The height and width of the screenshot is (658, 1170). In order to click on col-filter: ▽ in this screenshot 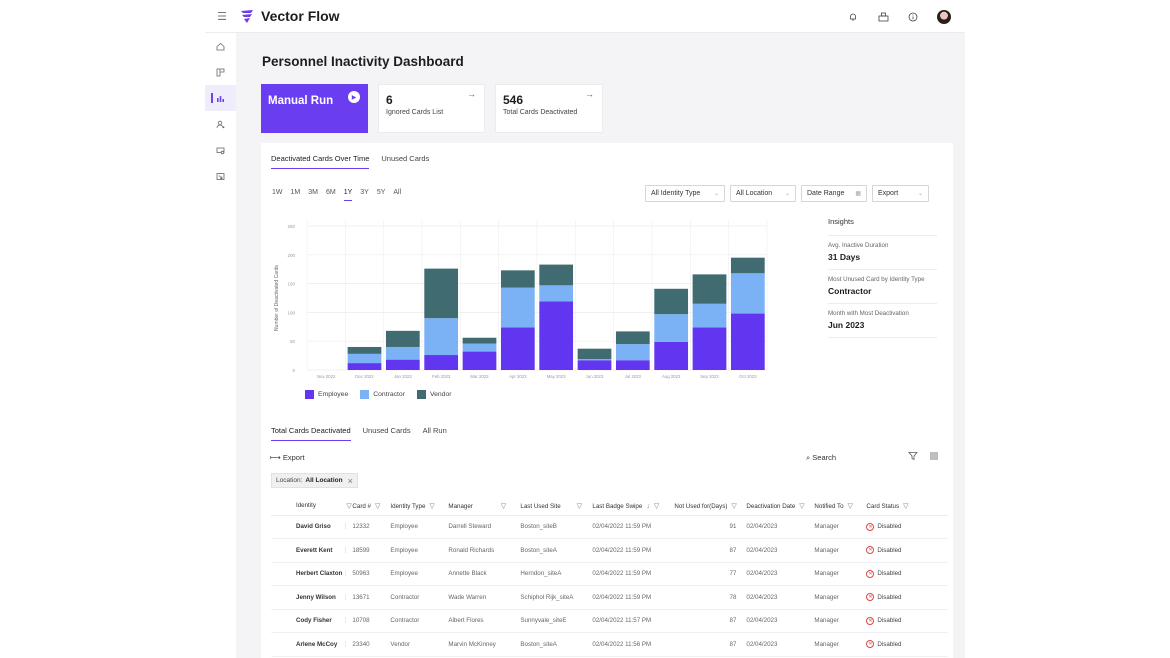, I will do `click(347, 506)`.